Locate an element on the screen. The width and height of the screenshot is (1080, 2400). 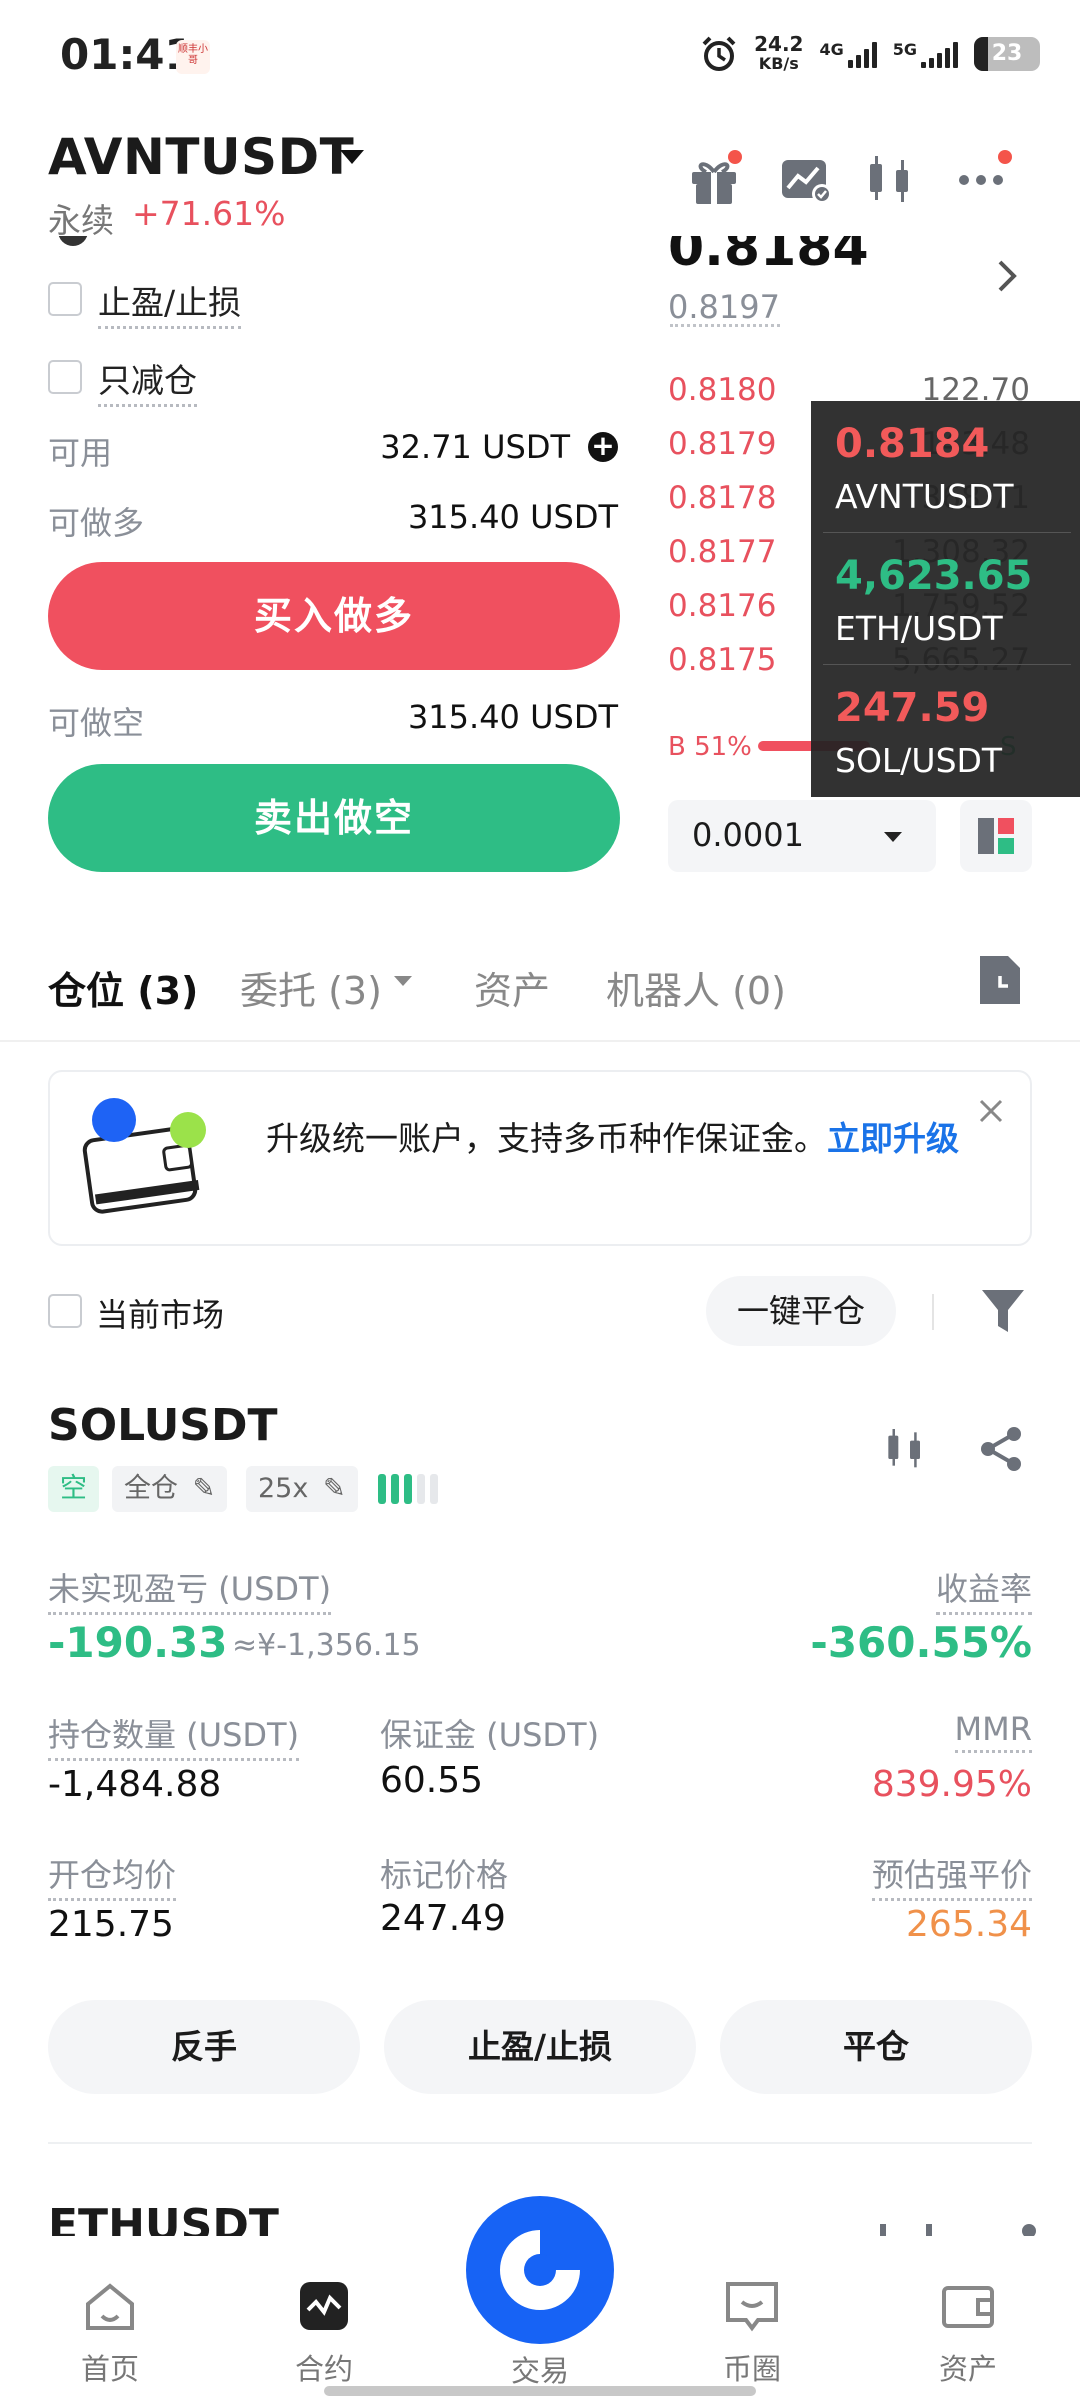
size-label: 持仓数量 (USDT) is located at coordinates (174, 1735).